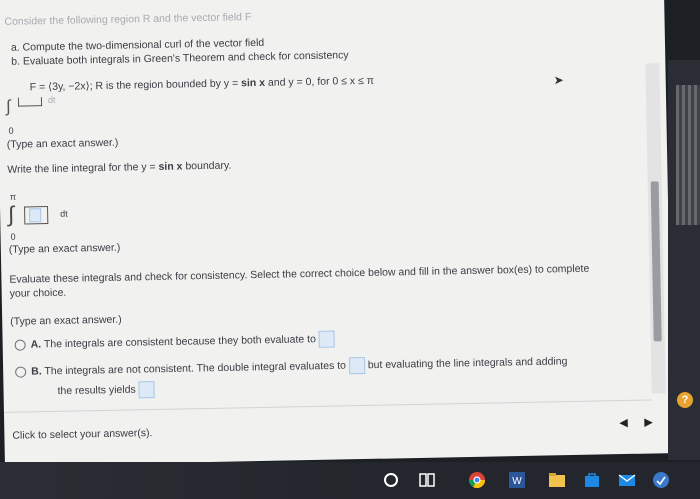 The width and height of the screenshot is (700, 499). I want to click on hint-1: (Type an exact answer.), so click(62, 143).